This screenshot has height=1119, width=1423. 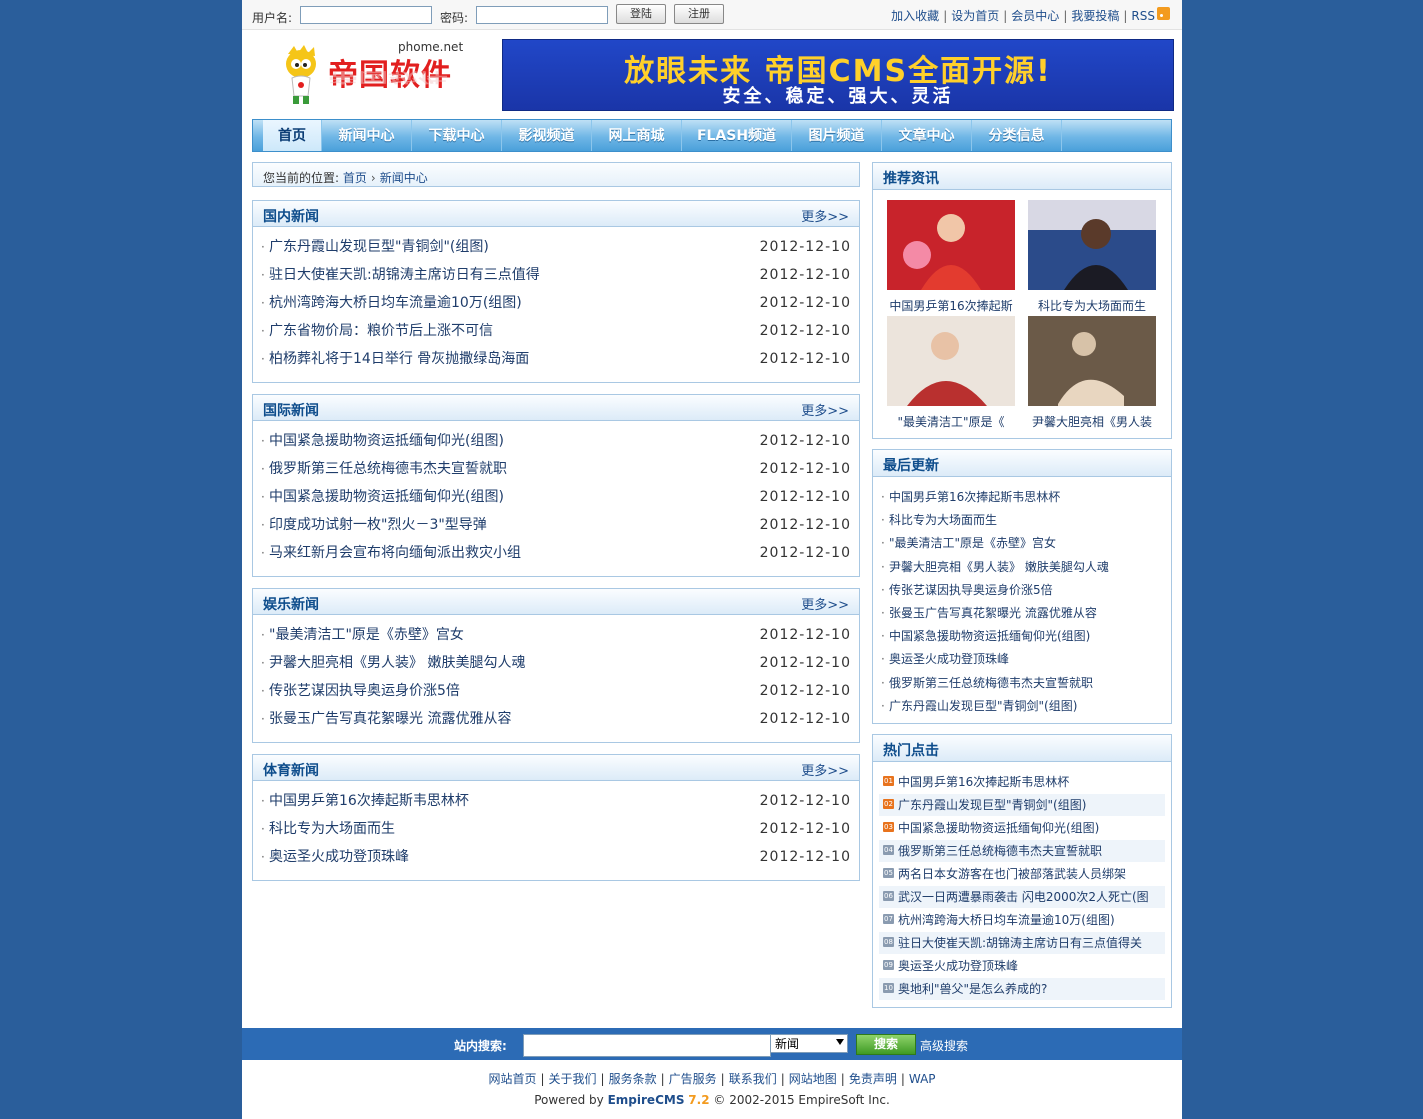 I want to click on login-button: 登陆, so click(x=641, y=14).